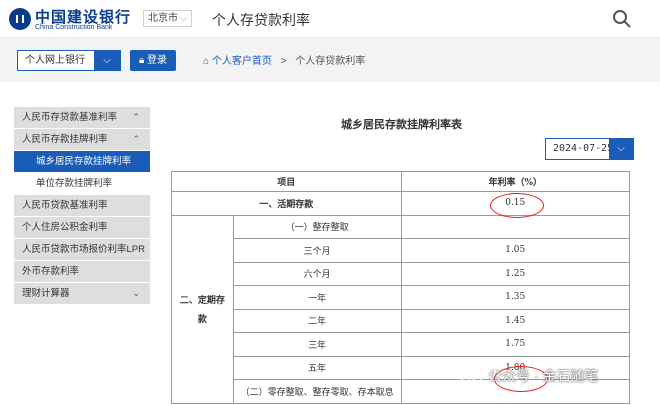 This screenshot has height=405, width=660. I want to click on lump-sum-label: （一）整存整取, so click(317, 226).